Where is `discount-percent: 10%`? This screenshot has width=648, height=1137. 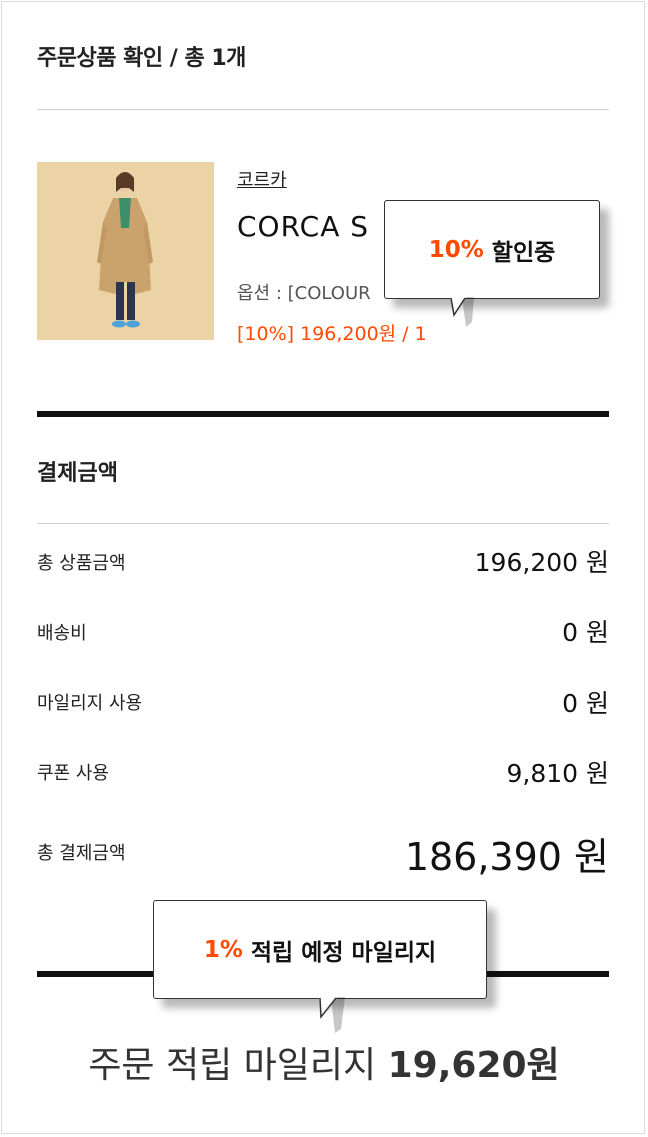
discount-percent: 10% is located at coordinates (456, 249).